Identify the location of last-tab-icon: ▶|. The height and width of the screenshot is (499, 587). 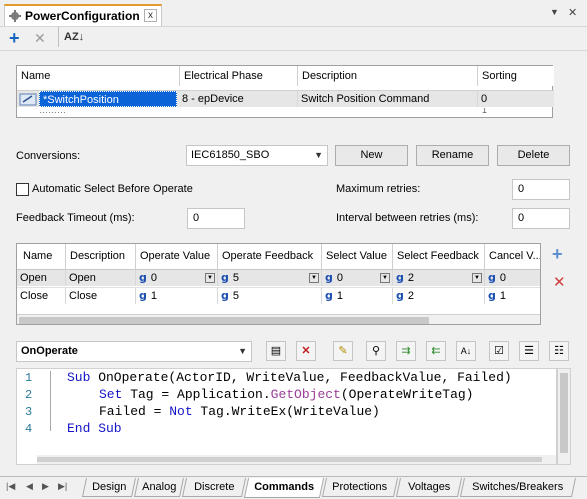
(62, 486).